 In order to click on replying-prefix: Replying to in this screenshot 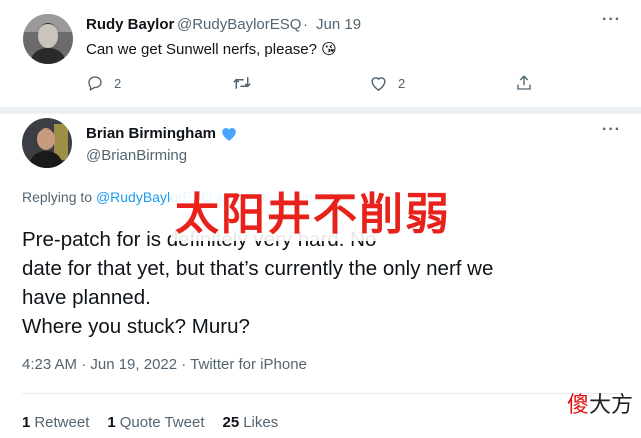, I will do `click(57, 197)`.